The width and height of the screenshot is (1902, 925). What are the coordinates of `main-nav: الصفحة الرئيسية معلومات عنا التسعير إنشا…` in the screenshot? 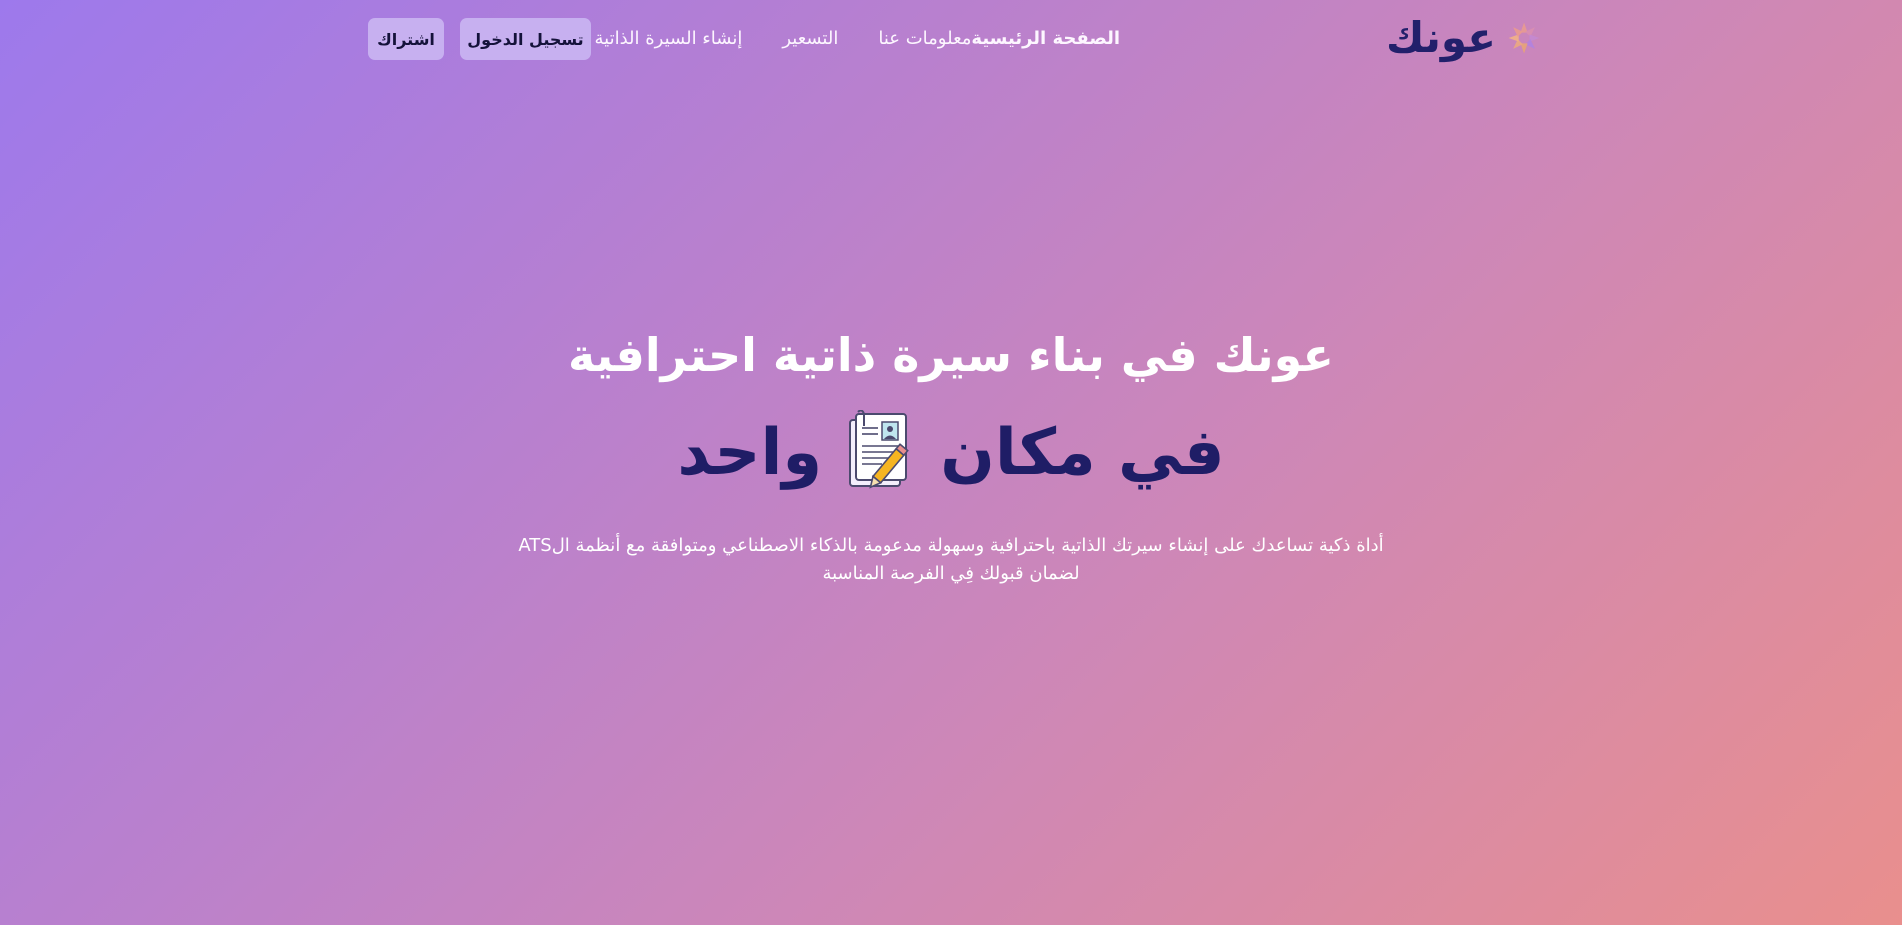 It's located at (838, 38).